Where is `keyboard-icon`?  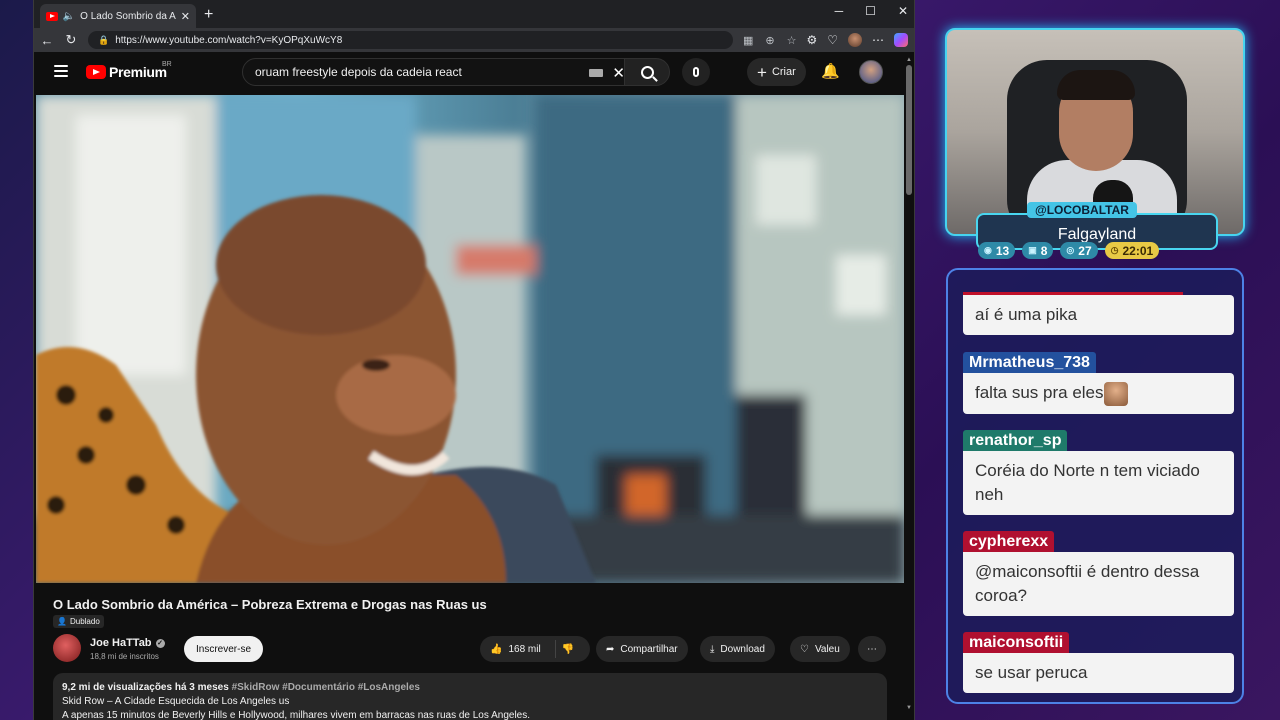 keyboard-icon is located at coordinates (596, 73).